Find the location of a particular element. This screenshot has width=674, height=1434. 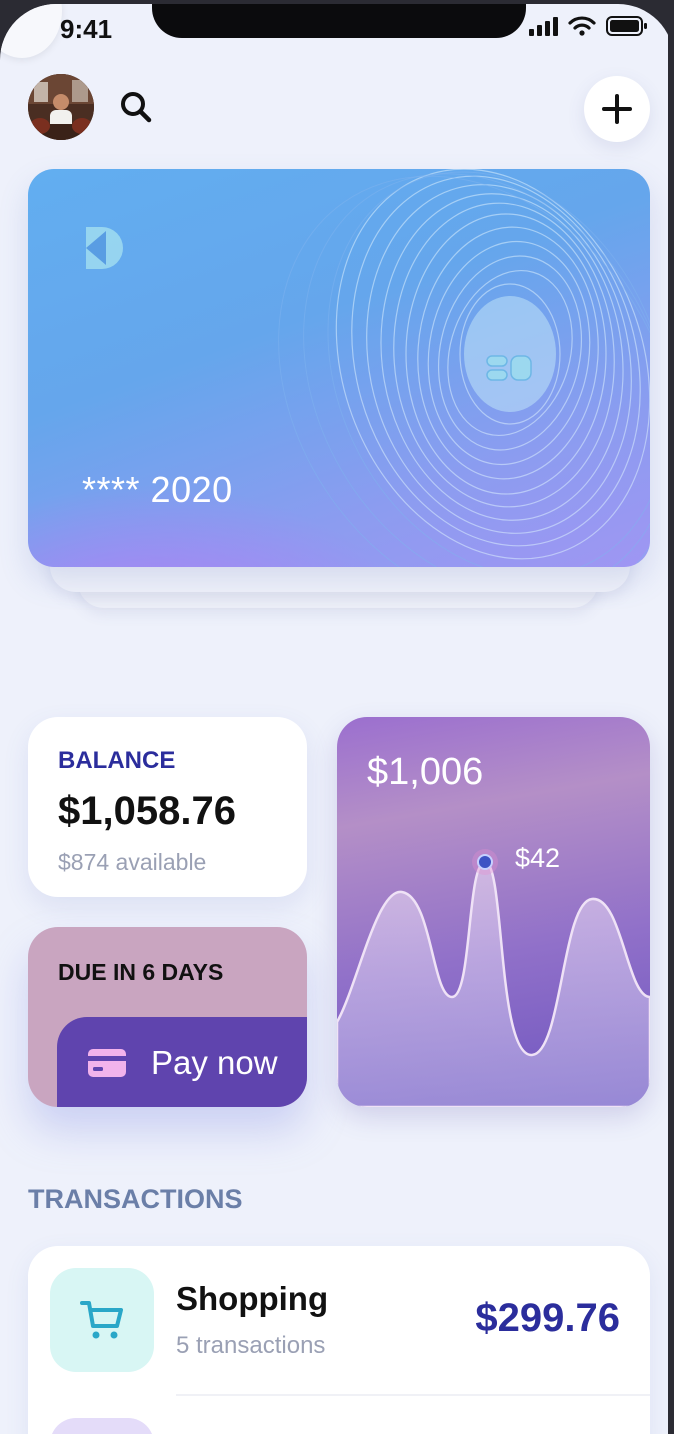

chart-point-label: $42 is located at coordinates (538, 858).